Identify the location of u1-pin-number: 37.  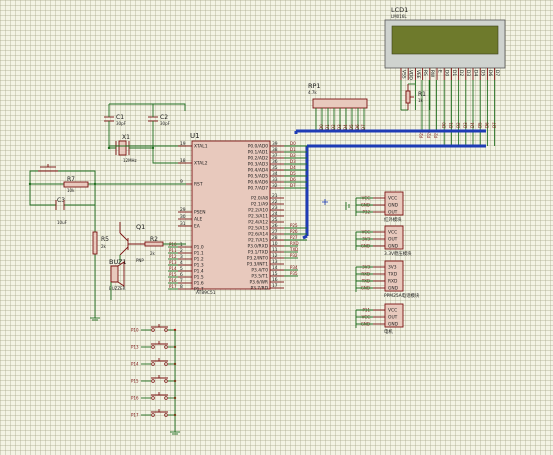
(275, 156).